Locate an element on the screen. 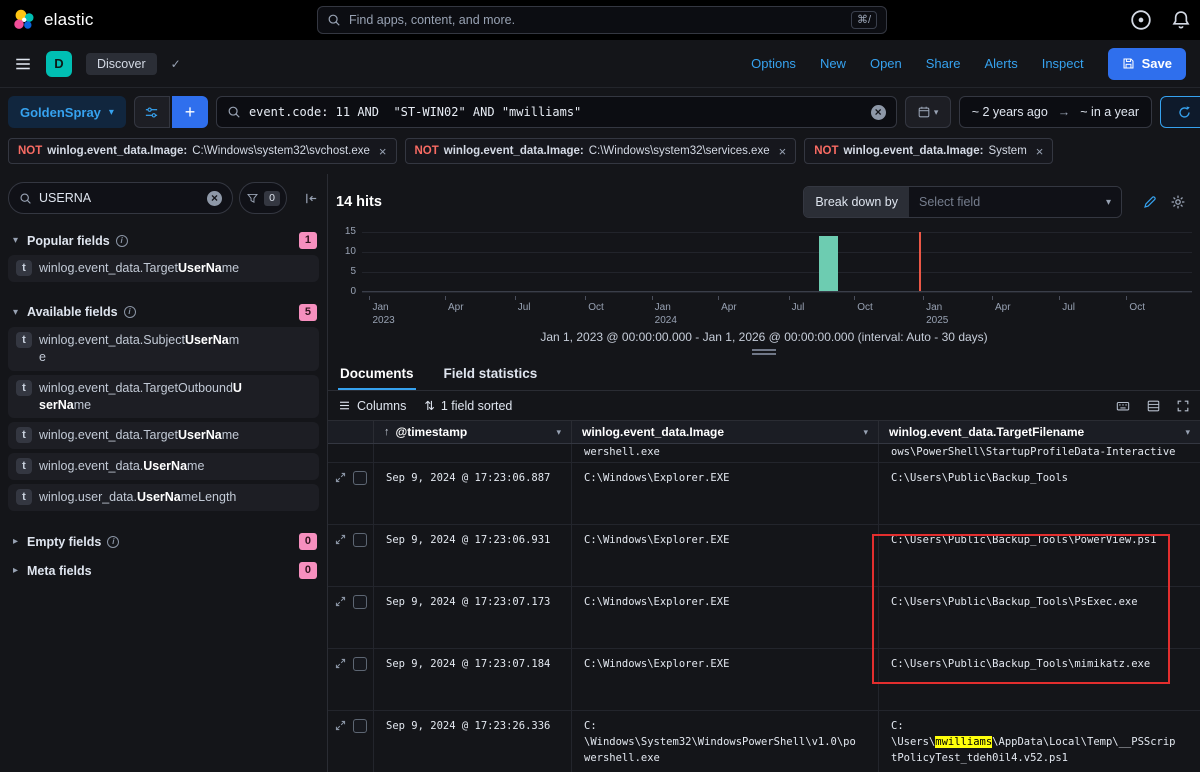 The width and height of the screenshot is (1200, 772). image-column-header: winlog.event_data.Image ▾ is located at coordinates (725, 432).